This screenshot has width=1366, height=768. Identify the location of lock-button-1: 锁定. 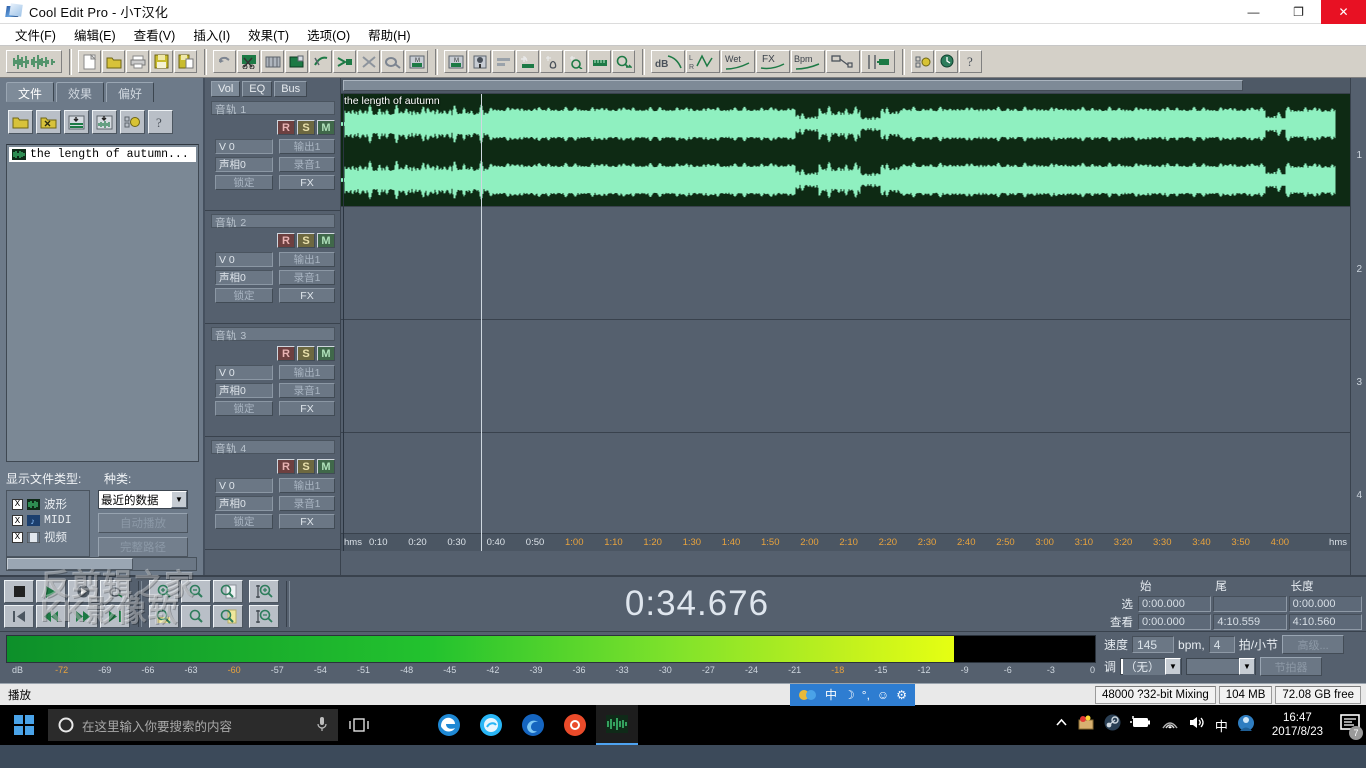
(244, 182).